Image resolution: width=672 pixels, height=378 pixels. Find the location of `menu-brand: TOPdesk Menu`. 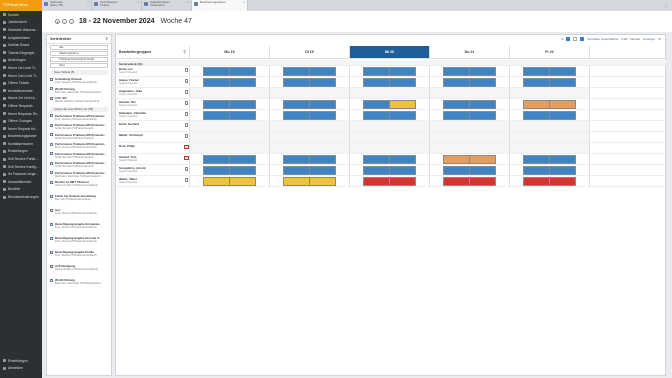

menu-brand: TOPdesk Menu is located at coordinates (21, 5).